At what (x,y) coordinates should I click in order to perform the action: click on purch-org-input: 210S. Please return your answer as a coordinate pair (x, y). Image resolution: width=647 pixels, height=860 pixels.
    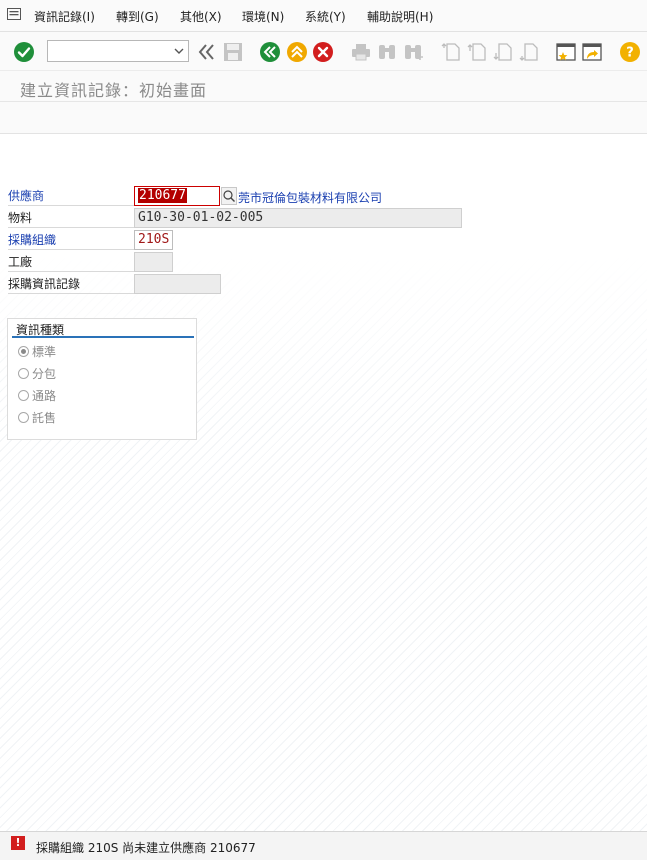
    Looking at the image, I should click on (153, 240).